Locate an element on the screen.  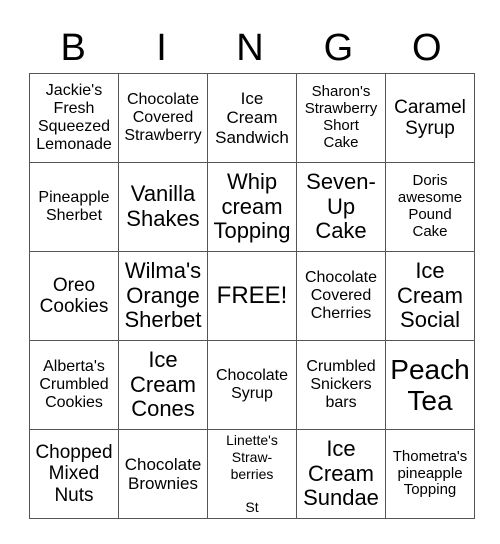
bingo-cell: Oreo Cookies is located at coordinates (74, 296).